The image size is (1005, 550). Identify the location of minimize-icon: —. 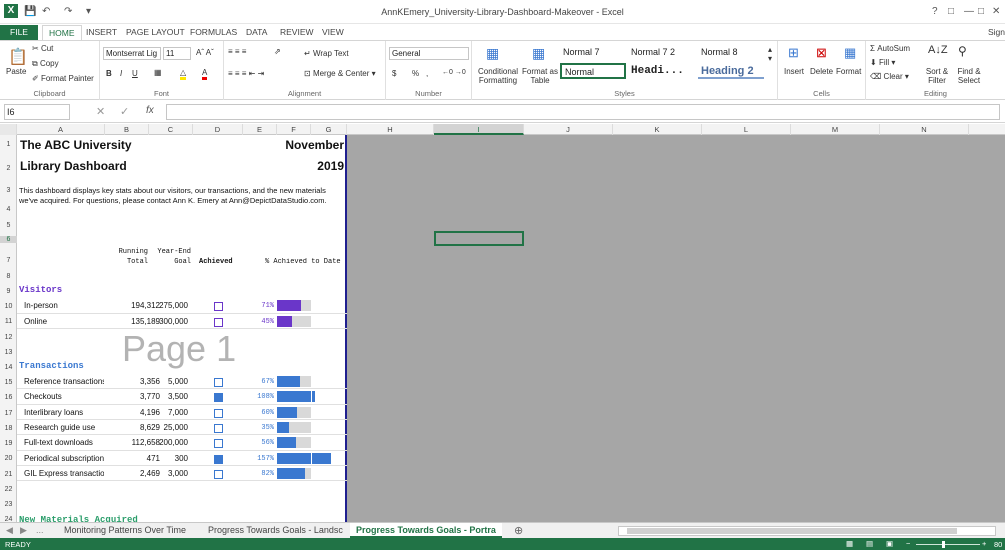
(969, 11).